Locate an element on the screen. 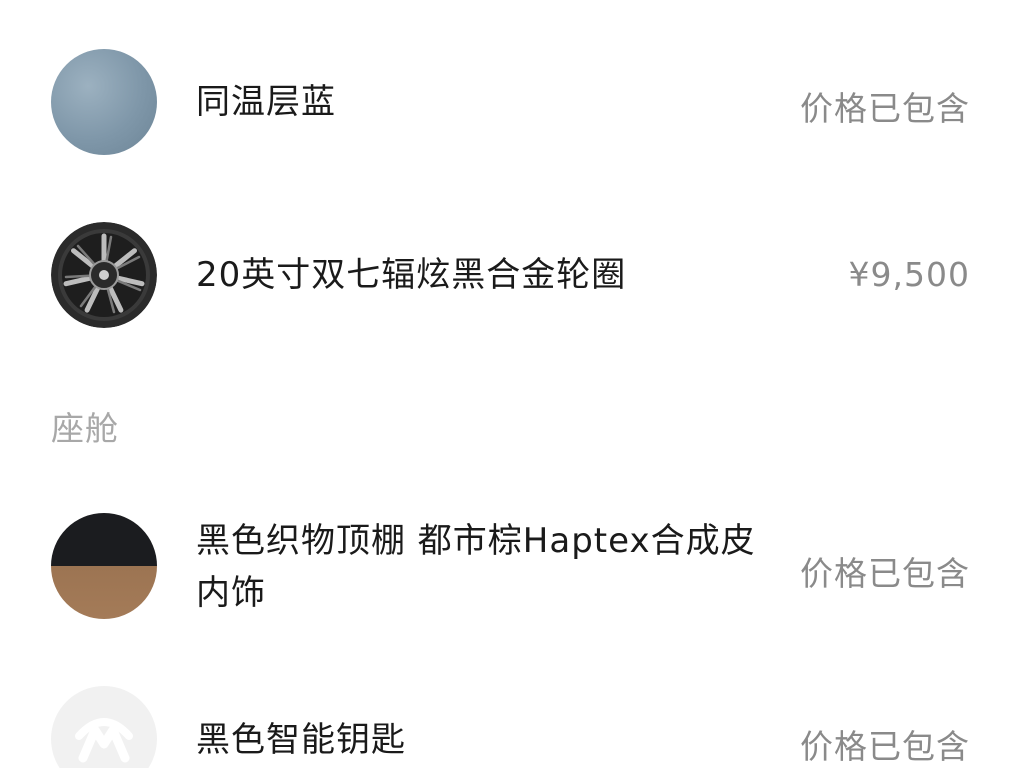 This screenshot has height=768, width=1024. paint-option-price: 价格已包含 is located at coordinates (885, 108).